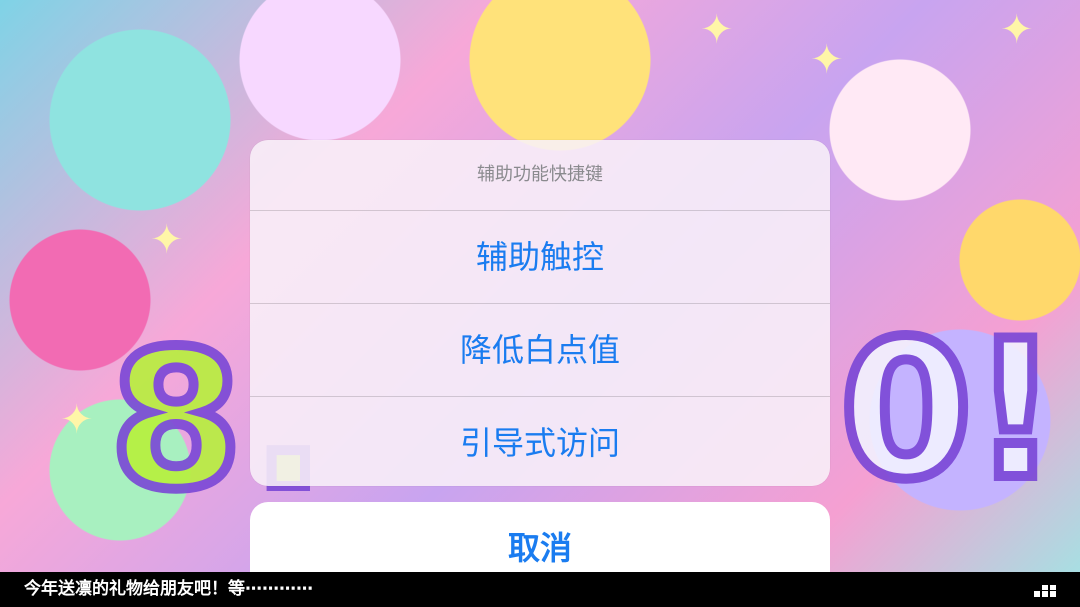 The image size is (1080, 607). Describe the element at coordinates (540, 441) in the screenshot. I see `guided-access-option: 引导式访问` at that location.